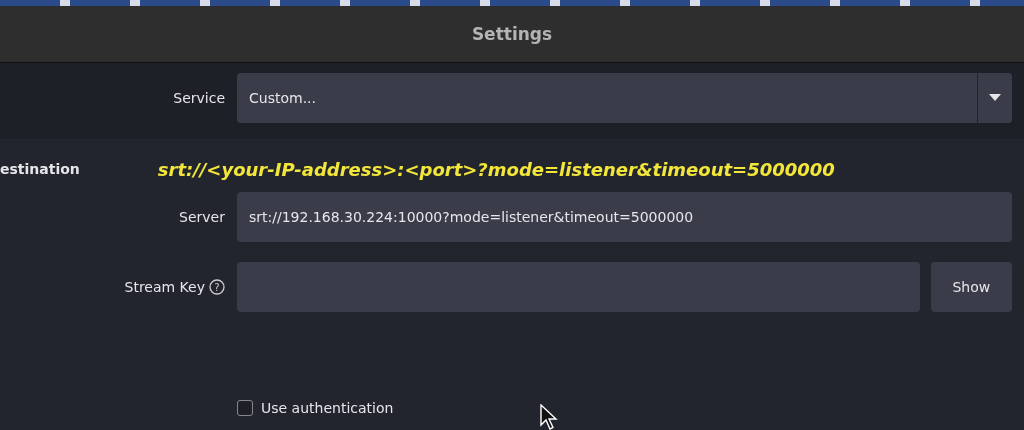  Describe the element at coordinates (327, 408) in the screenshot. I see `checkbox-label: Use authentication` at that location.